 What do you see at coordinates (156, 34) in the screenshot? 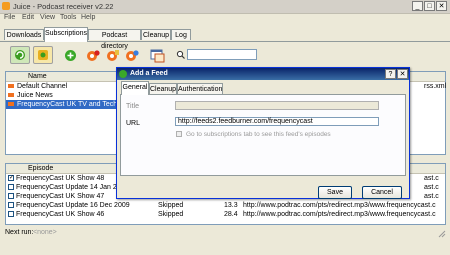
I see `tab-cleanup: Cleanup` at bounding box center [156, 34].